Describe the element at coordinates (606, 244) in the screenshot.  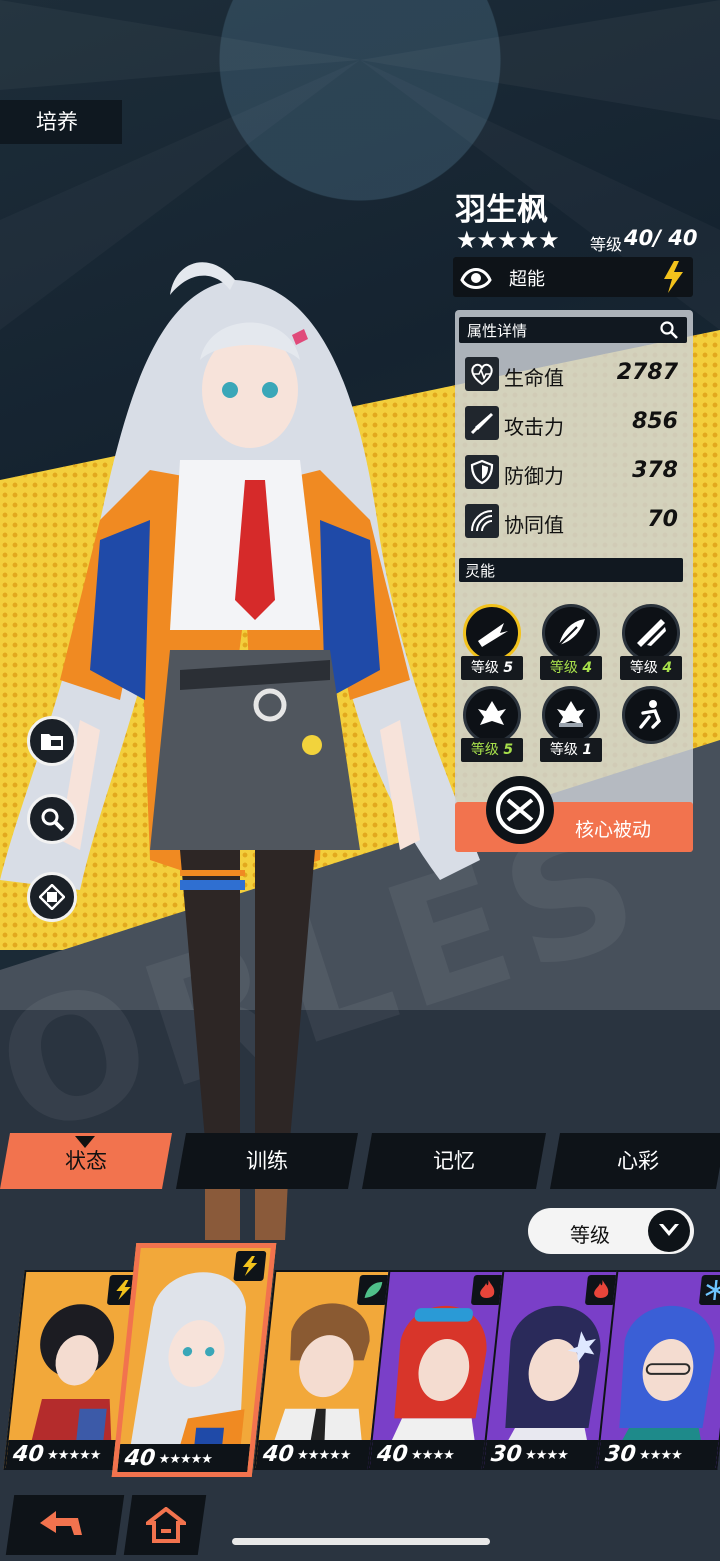
I see `level-label: 等级` at that location.